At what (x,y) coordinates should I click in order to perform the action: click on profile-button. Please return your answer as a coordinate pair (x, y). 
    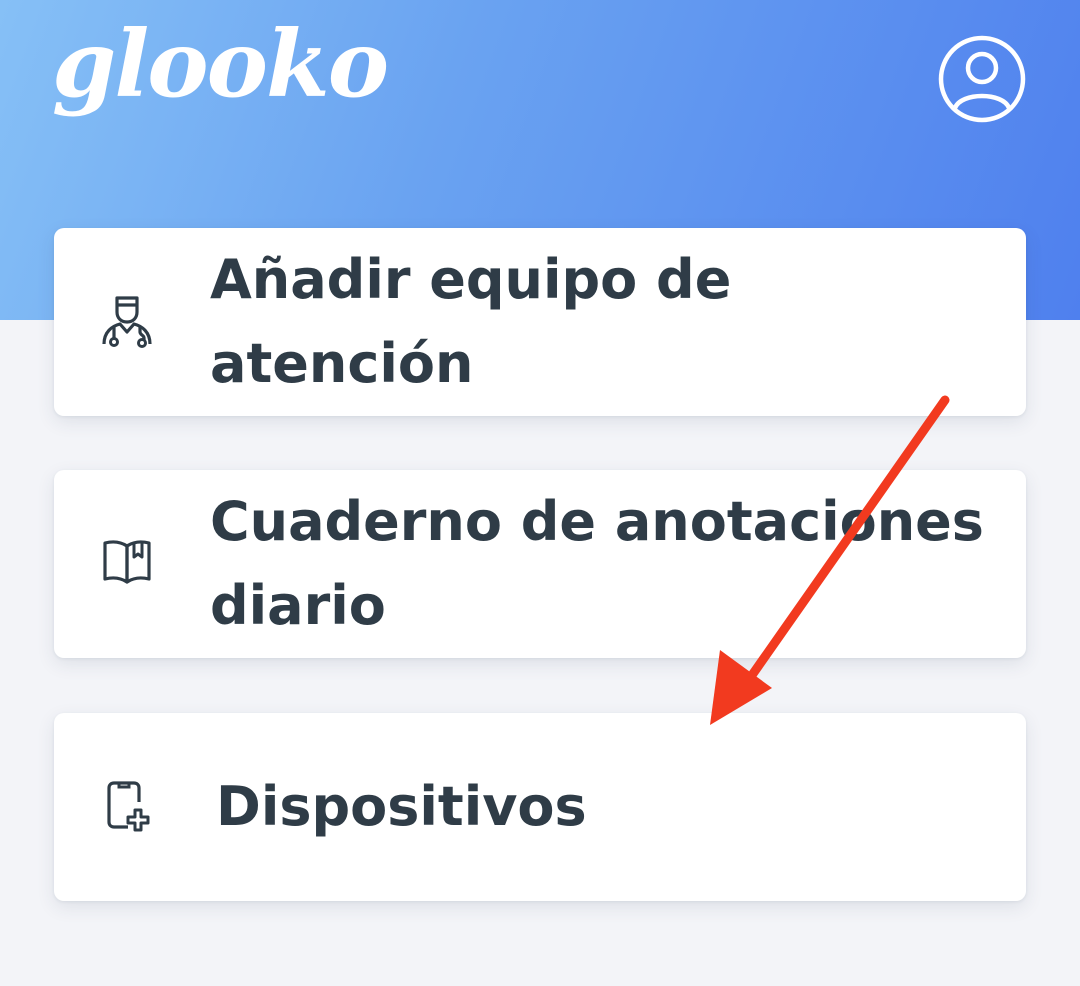
    Looking at the image, I should click on (982, 79).